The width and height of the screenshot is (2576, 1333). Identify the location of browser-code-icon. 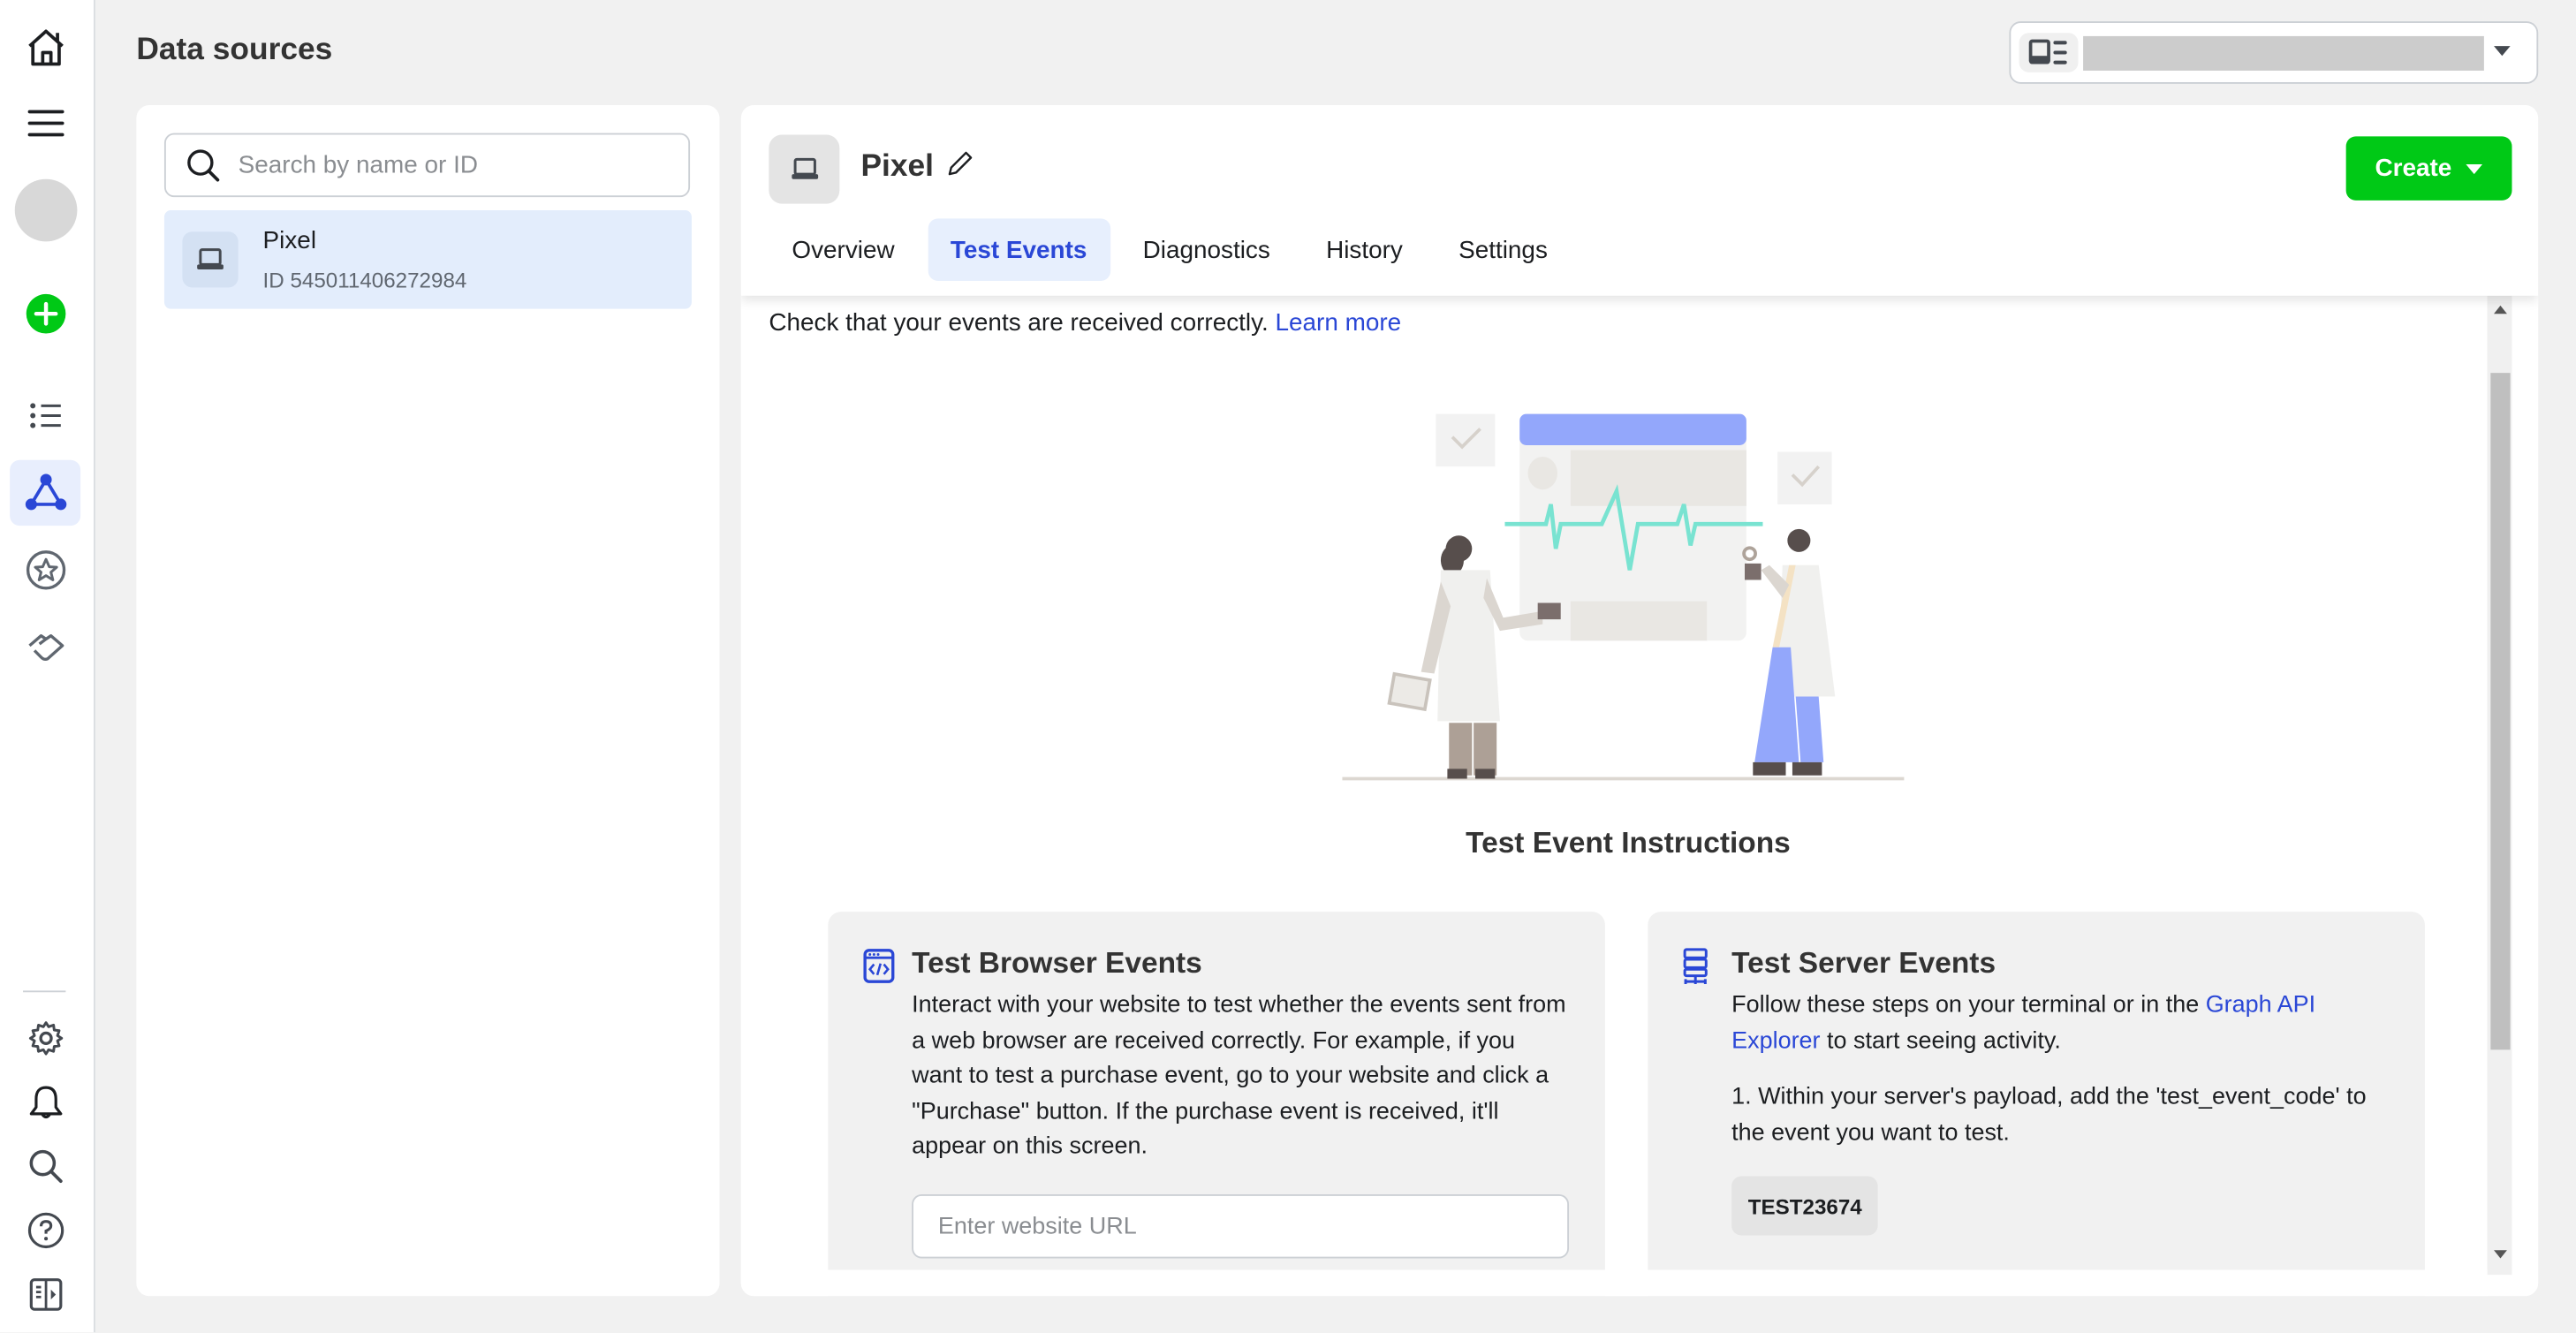
(879, 966).